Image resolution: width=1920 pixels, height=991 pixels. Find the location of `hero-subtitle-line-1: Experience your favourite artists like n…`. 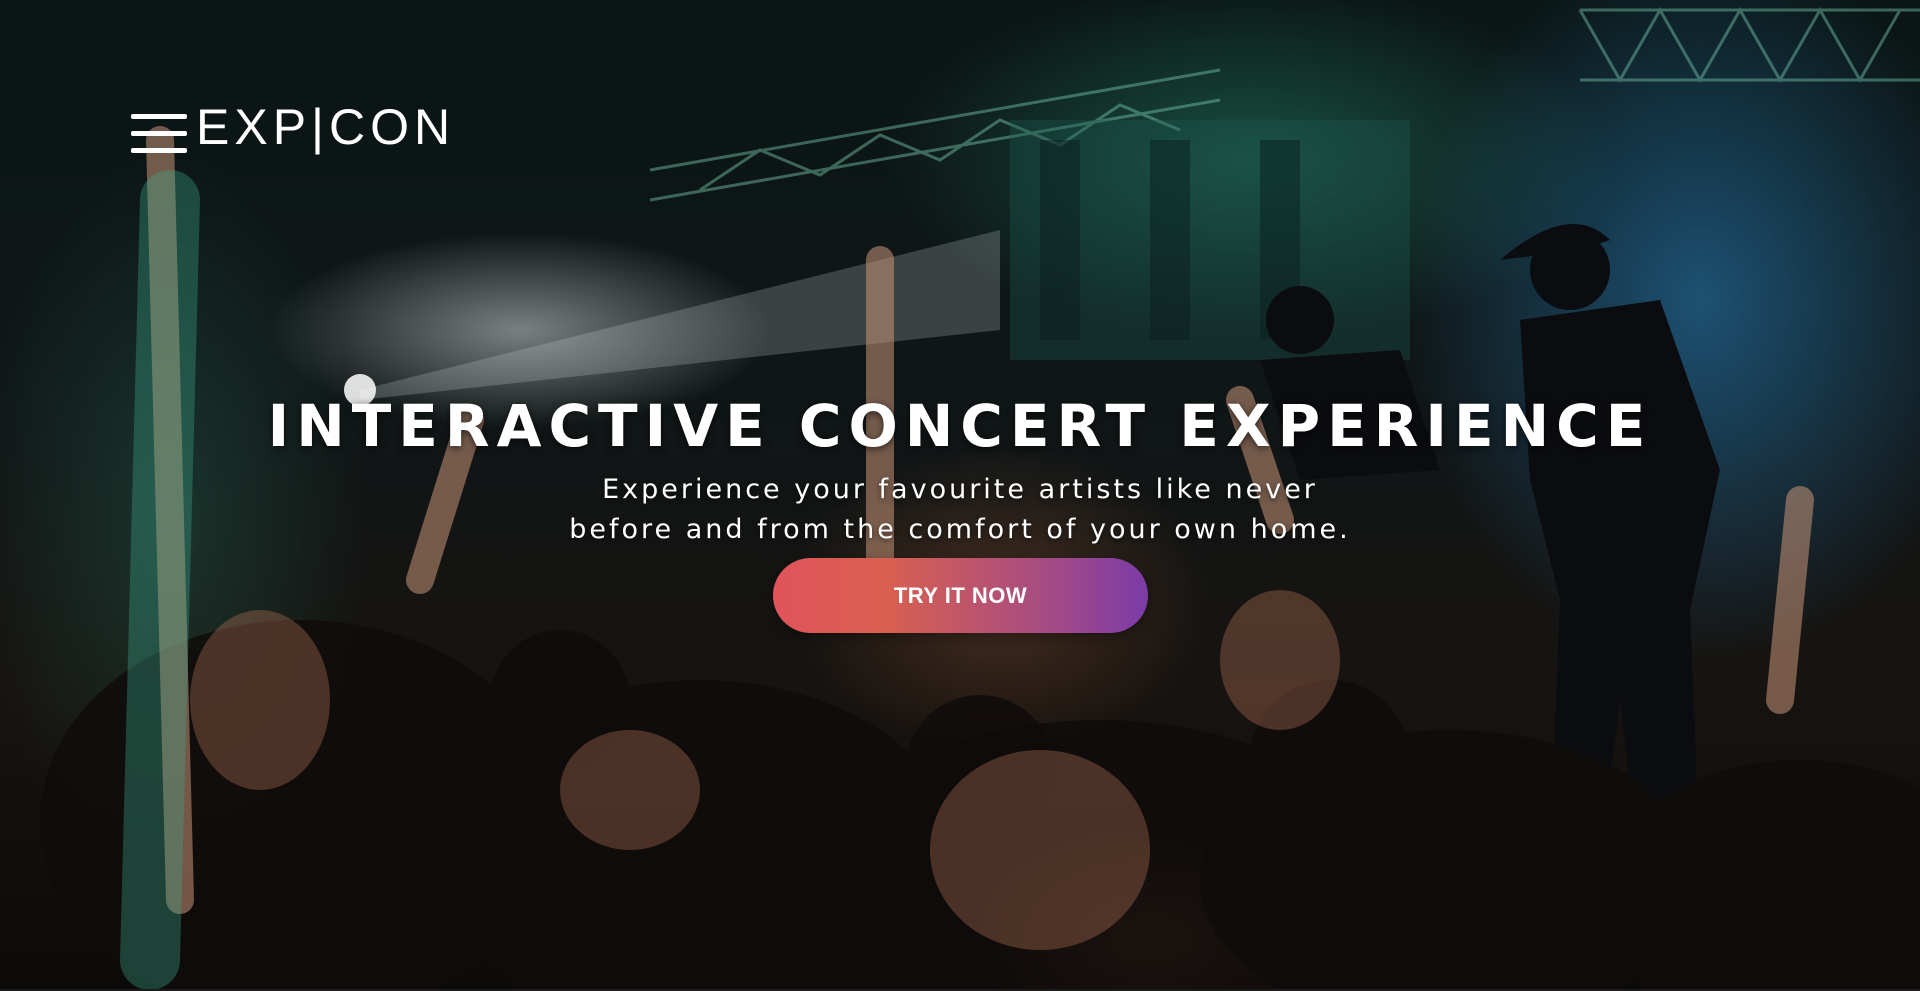

hero-subtitle-line-1: Experience your favourite artists like n… is located at coordinates (960, 489).